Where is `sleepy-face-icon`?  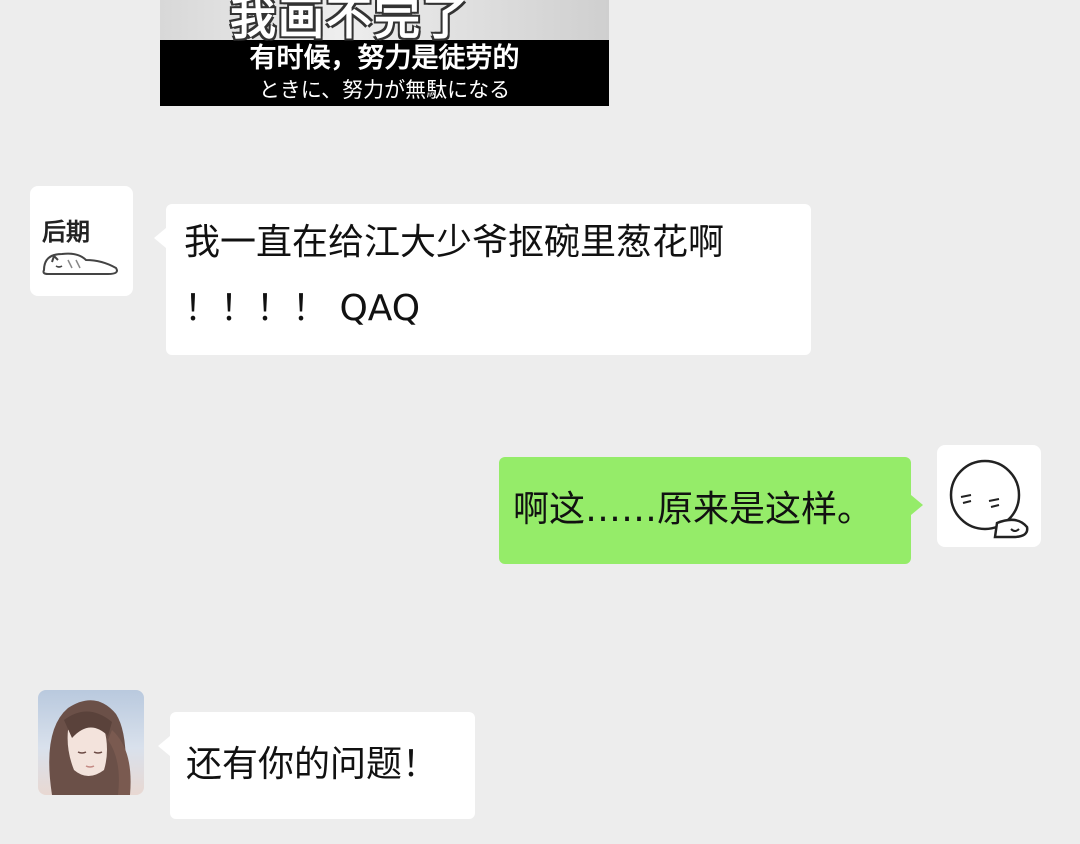
sleepy-face-icon is located at coordinates (989, 499).